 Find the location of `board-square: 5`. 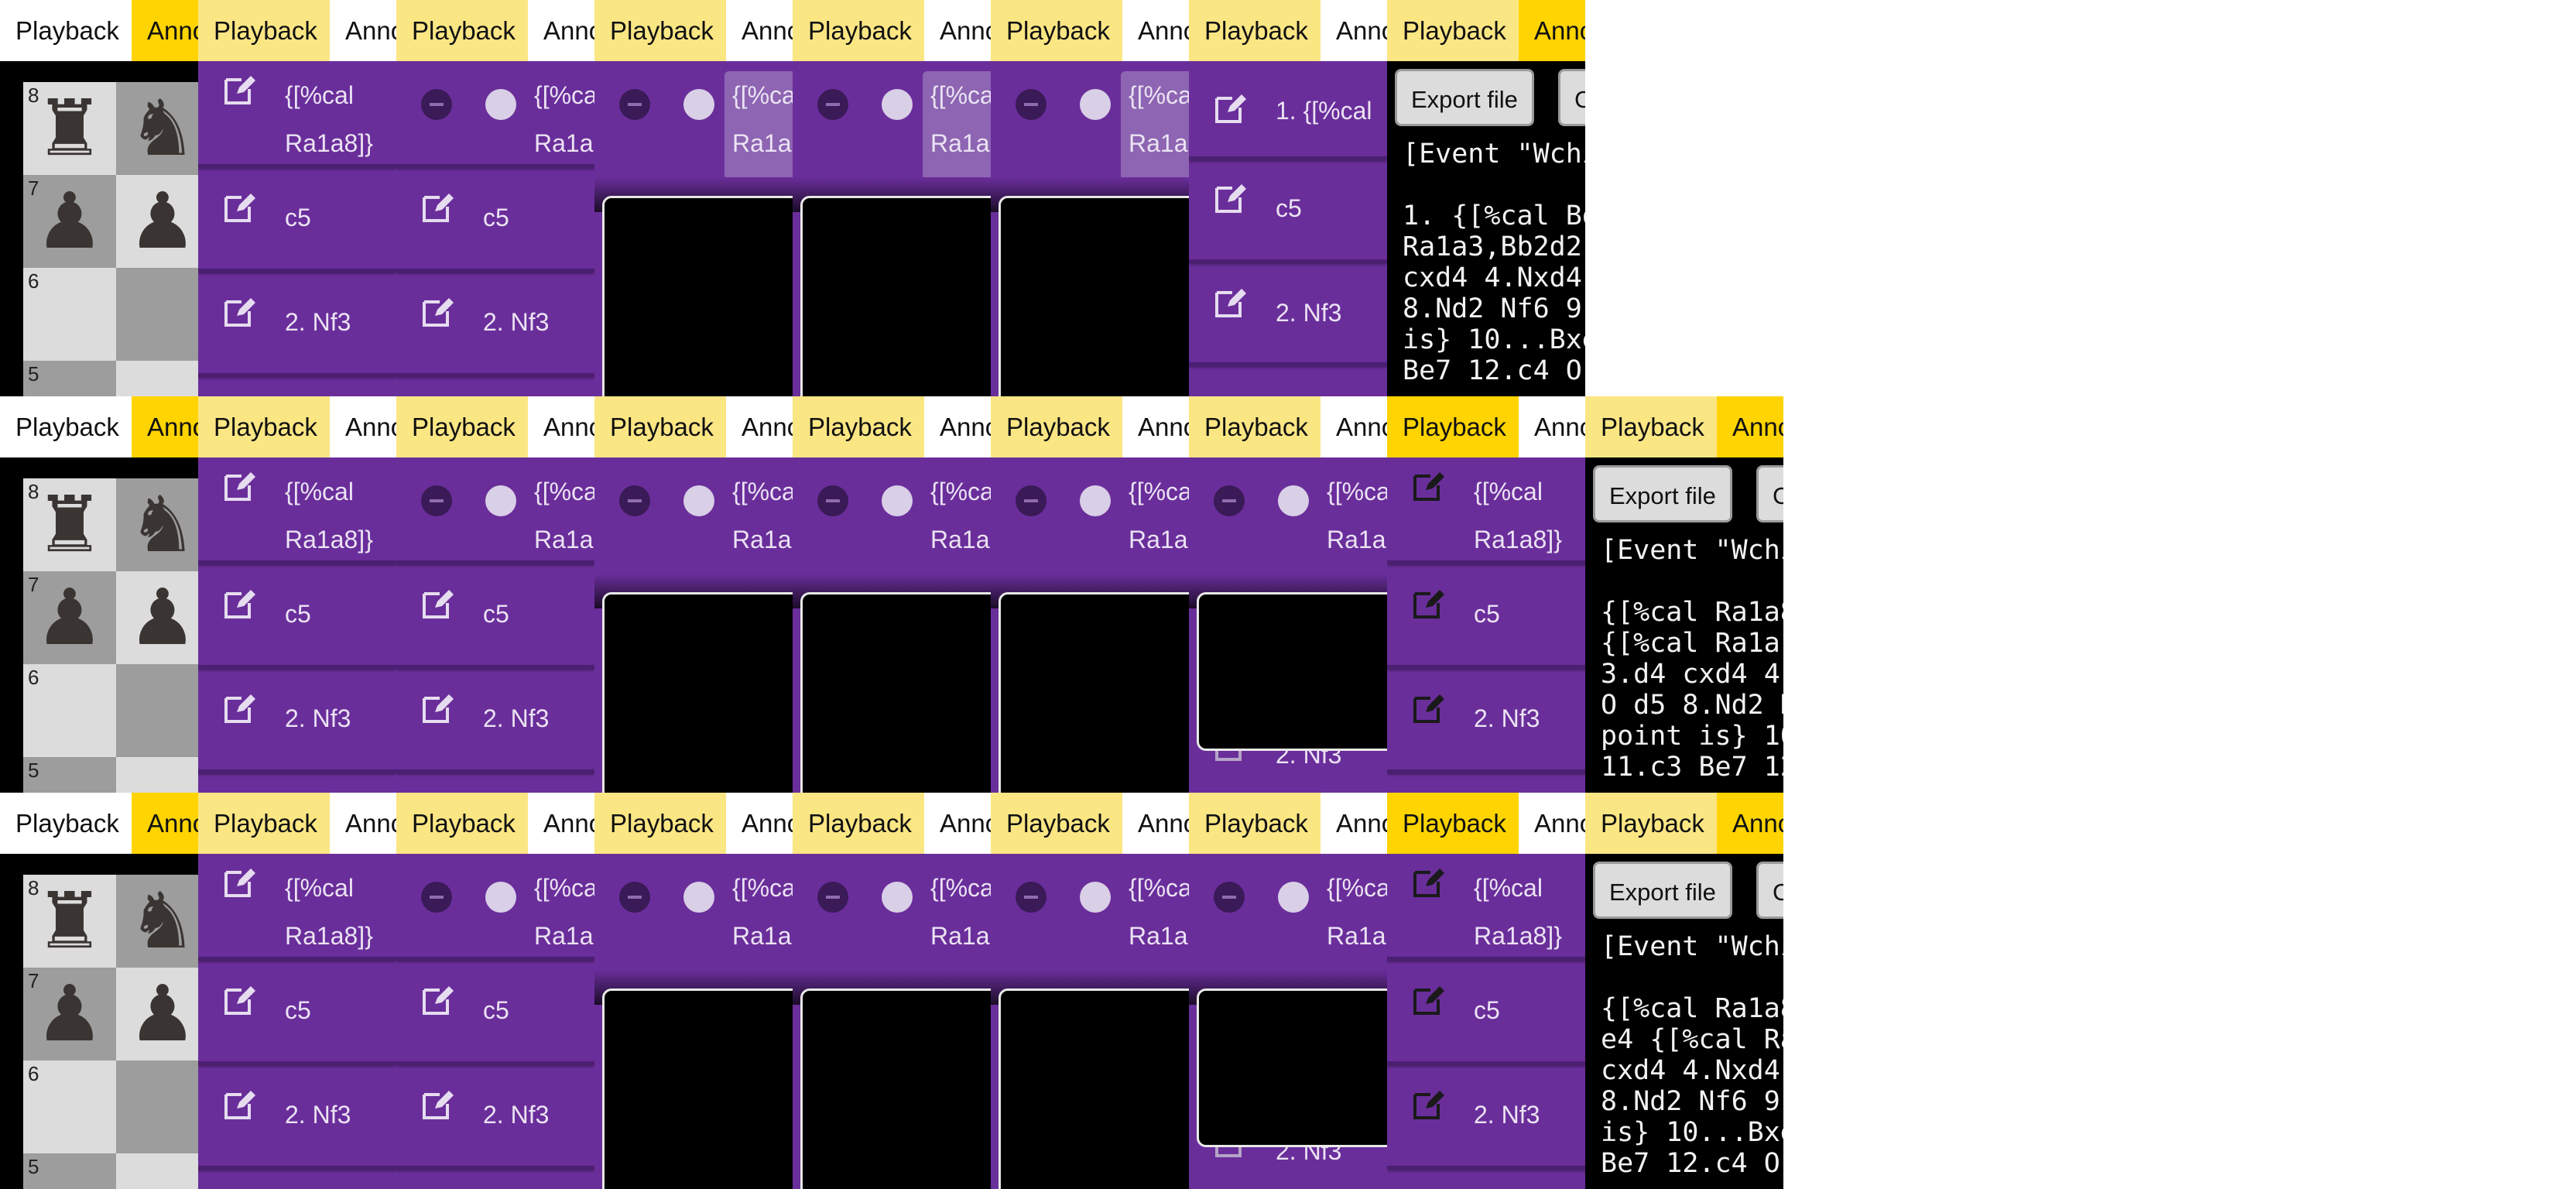

board-square: 5 is located at coordinates (69, 378).